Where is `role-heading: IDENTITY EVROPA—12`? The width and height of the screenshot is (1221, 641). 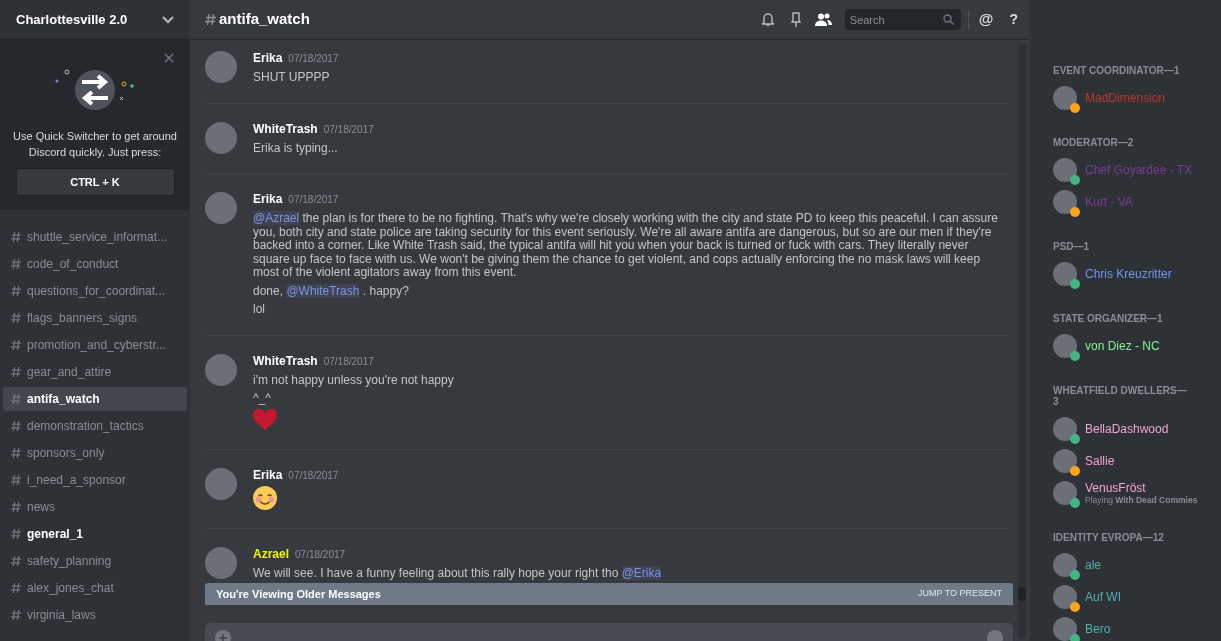 role-heading: IDENTITY EVROPA—12 is located at coordinates (1109, 537).